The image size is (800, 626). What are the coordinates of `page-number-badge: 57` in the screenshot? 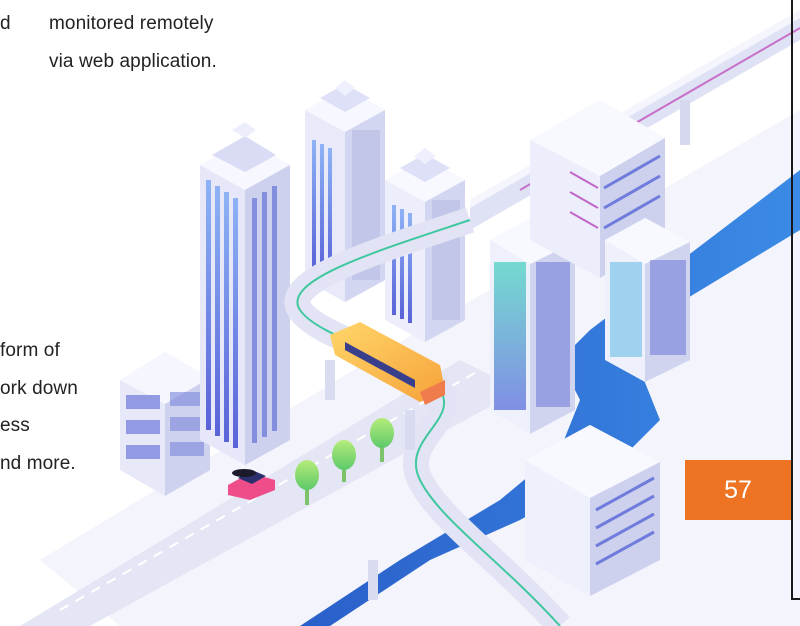 It's located at (738, 490).